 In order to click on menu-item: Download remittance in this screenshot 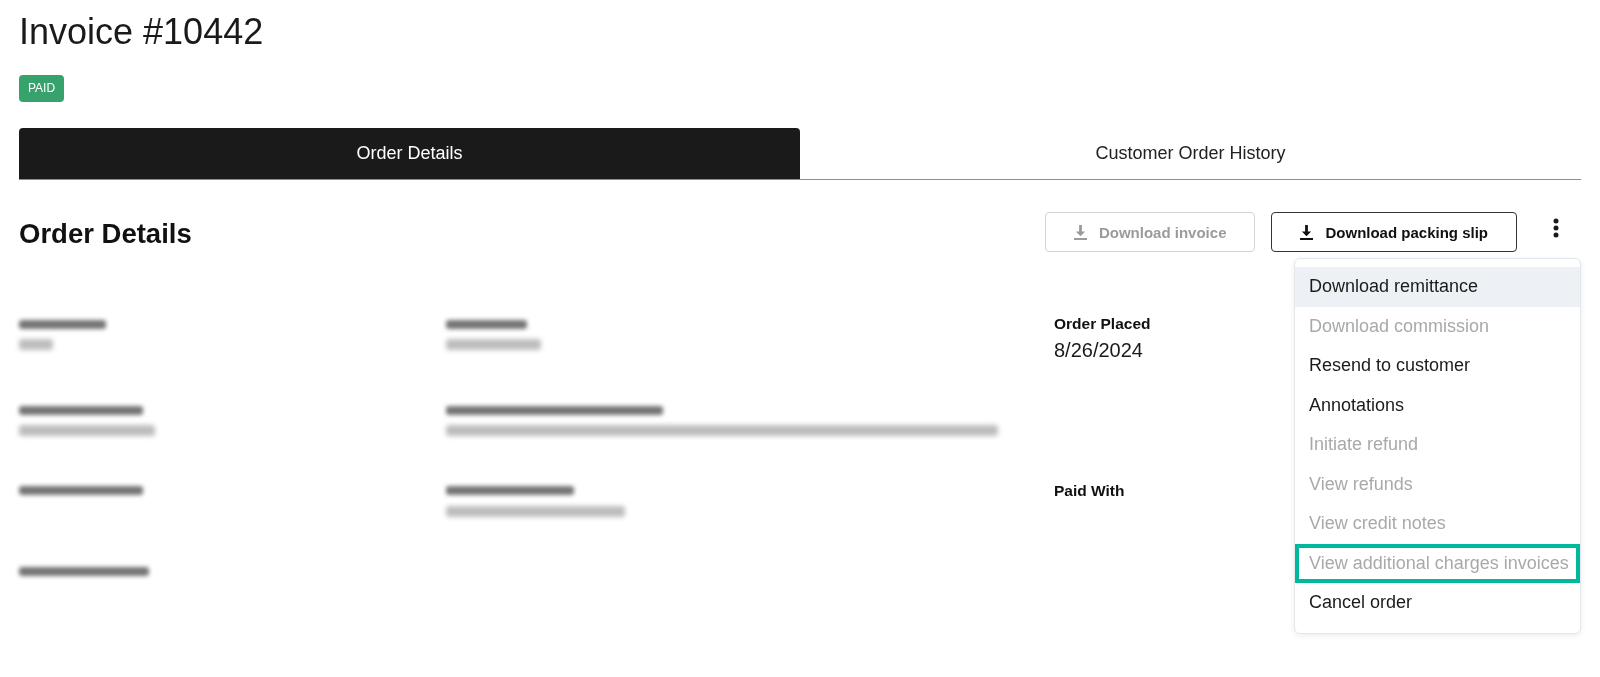, I will do `click(1437, 287)`.